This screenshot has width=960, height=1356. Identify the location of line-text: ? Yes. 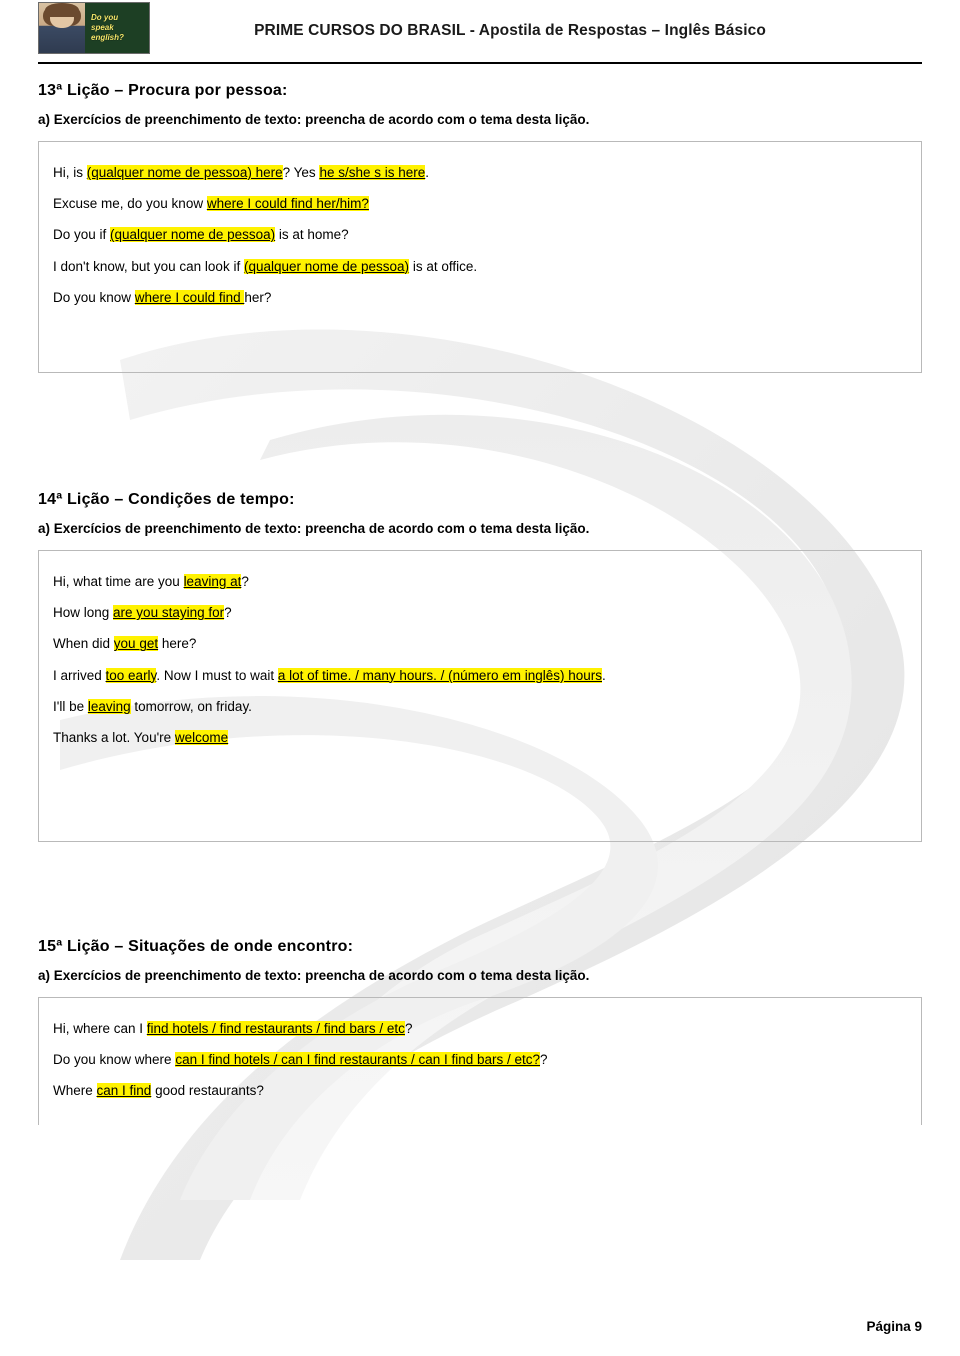
(301, 172).